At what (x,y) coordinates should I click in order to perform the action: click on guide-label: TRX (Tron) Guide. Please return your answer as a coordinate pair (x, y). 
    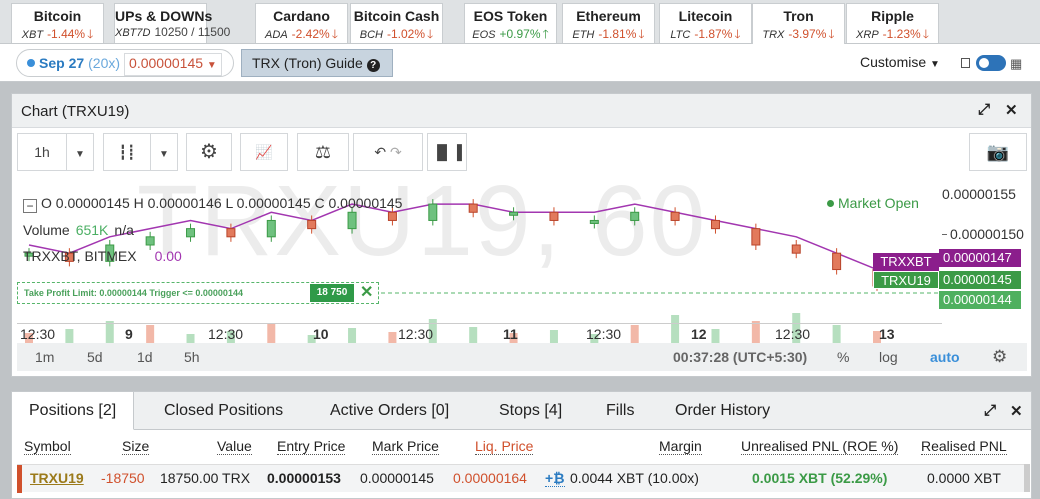
    Looking at the image, I should click on (307, 63).